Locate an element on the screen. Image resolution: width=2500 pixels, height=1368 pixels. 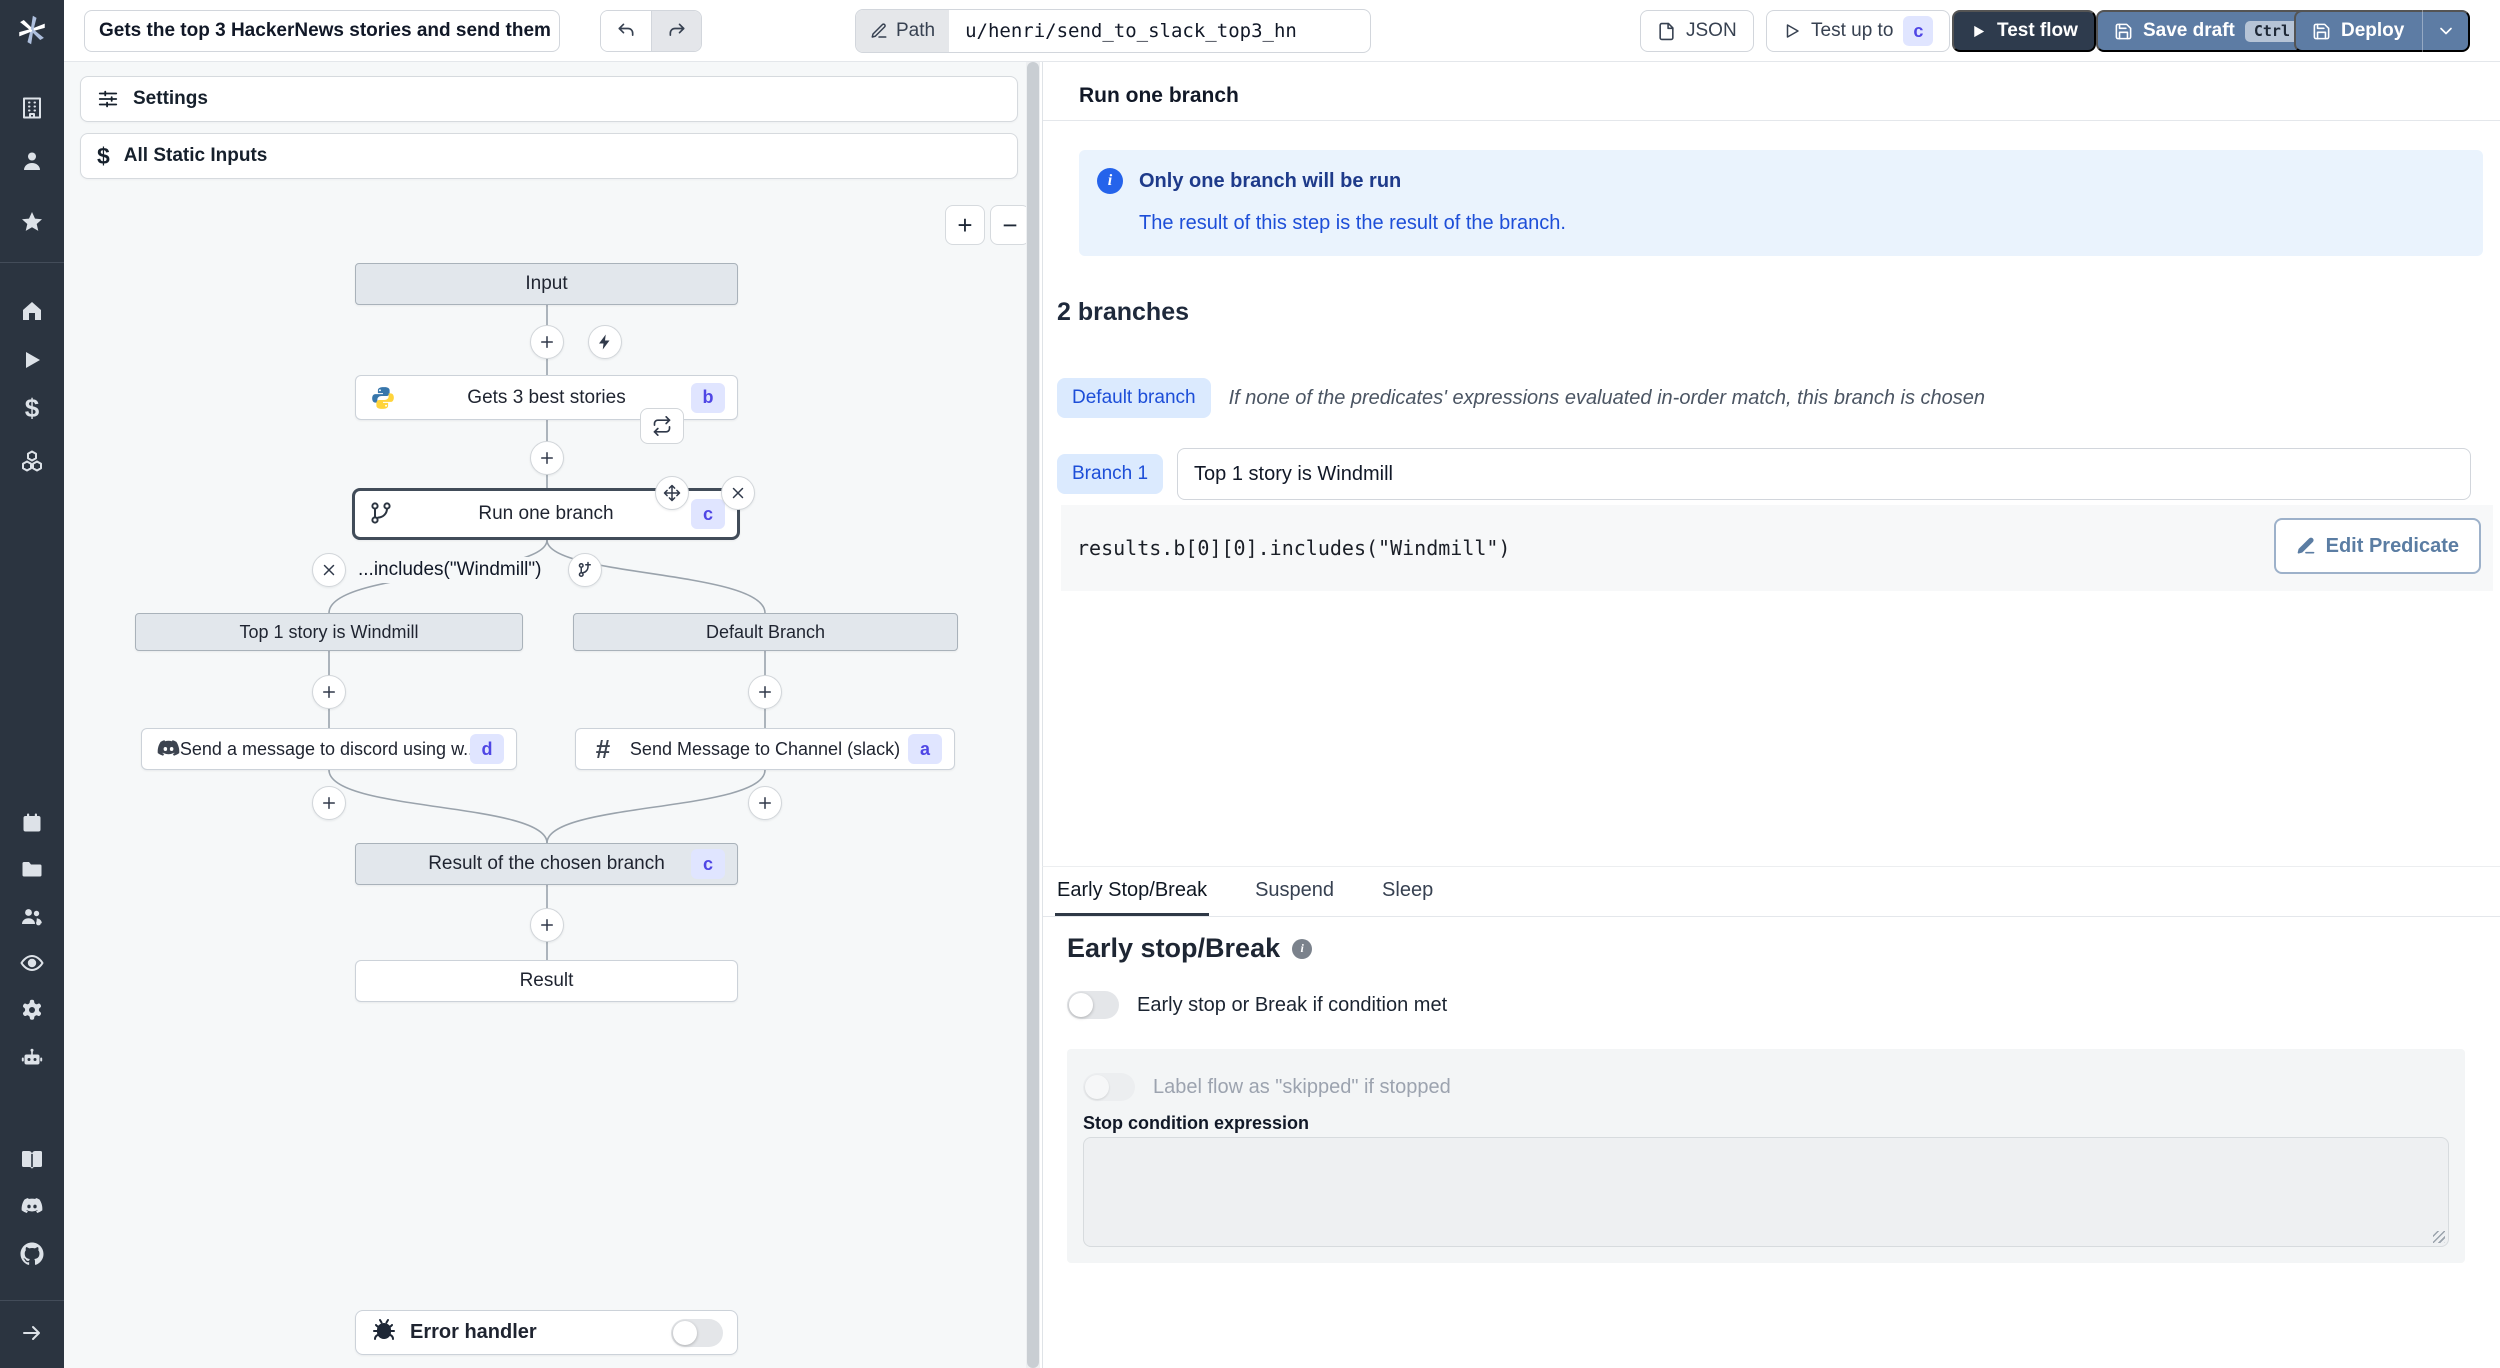
pencil-icon is located at coordinates (2305, 545).